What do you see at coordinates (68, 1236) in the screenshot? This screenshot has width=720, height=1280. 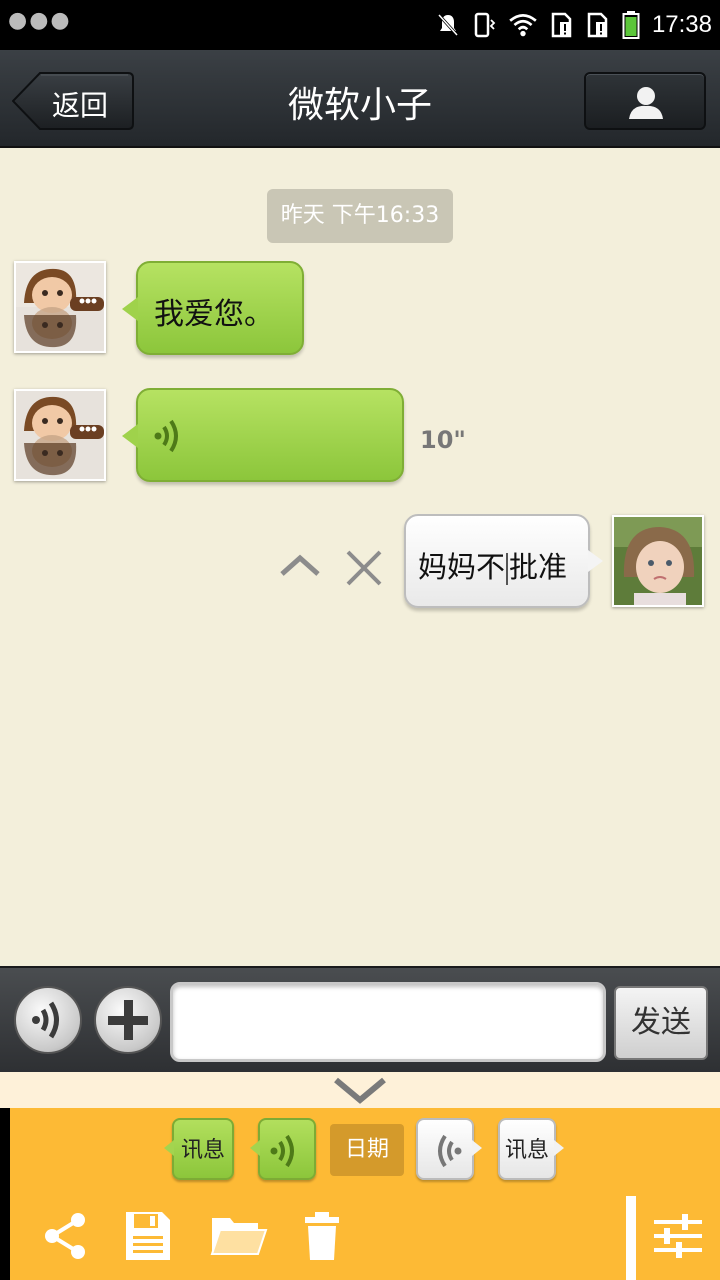 I see `share-icon` at bounding box center [68, 1236].